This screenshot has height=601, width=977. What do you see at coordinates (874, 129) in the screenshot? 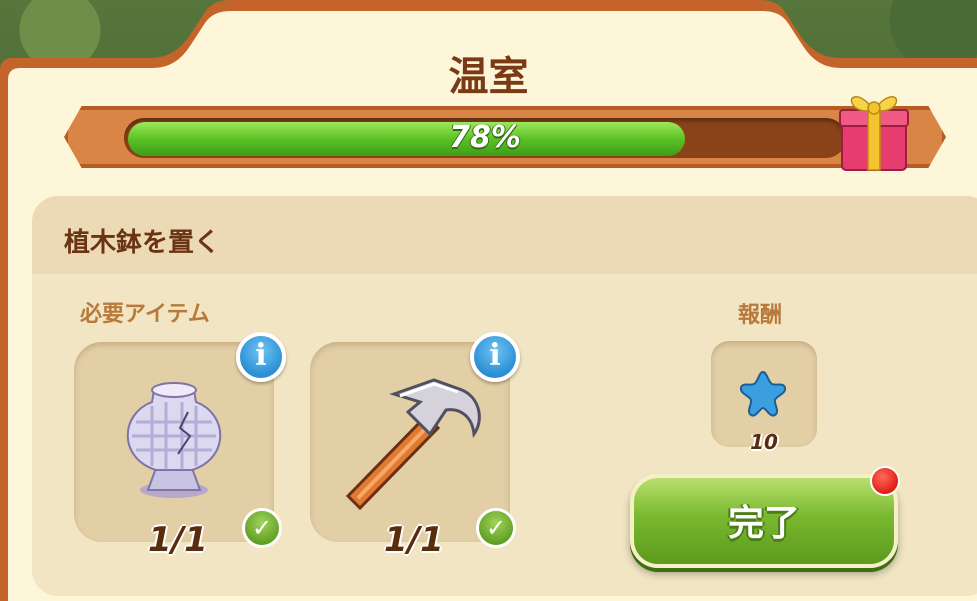
I see `gift-box-icon` at bounding box center [874, 129].